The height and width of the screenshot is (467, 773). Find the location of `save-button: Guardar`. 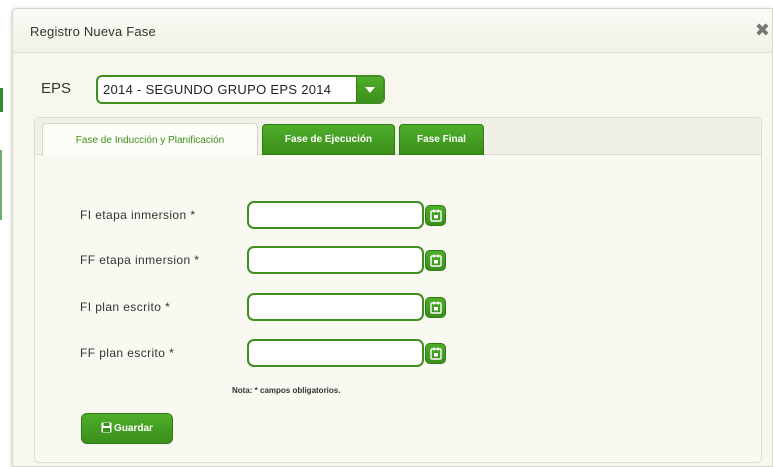

save-button: Guardar is located at coordinates (127, 428).